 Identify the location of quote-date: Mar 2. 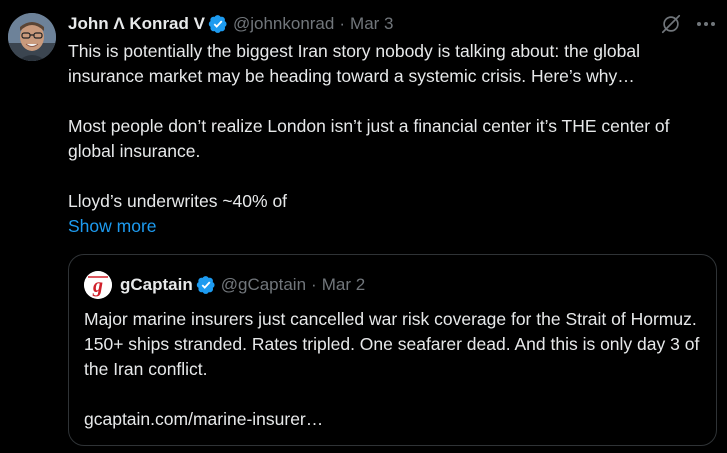
(343, 284).